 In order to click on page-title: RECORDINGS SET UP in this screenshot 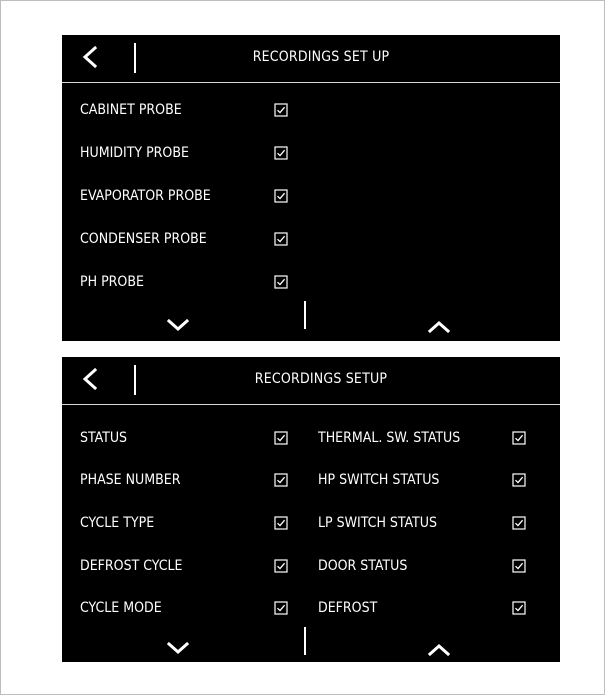, I will do `click(321, 57)`.